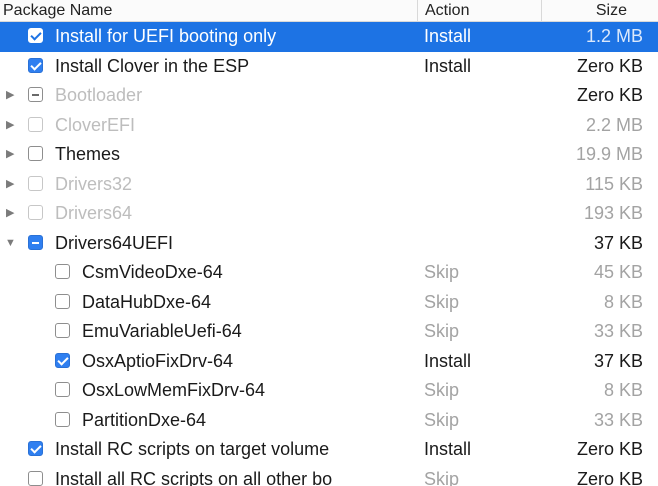 Image resolution: width=658 pixels, height=486 pixels. I want to click on package-row: EmuVariableUefi-64 Skip 33 KB, so click(329, 332).